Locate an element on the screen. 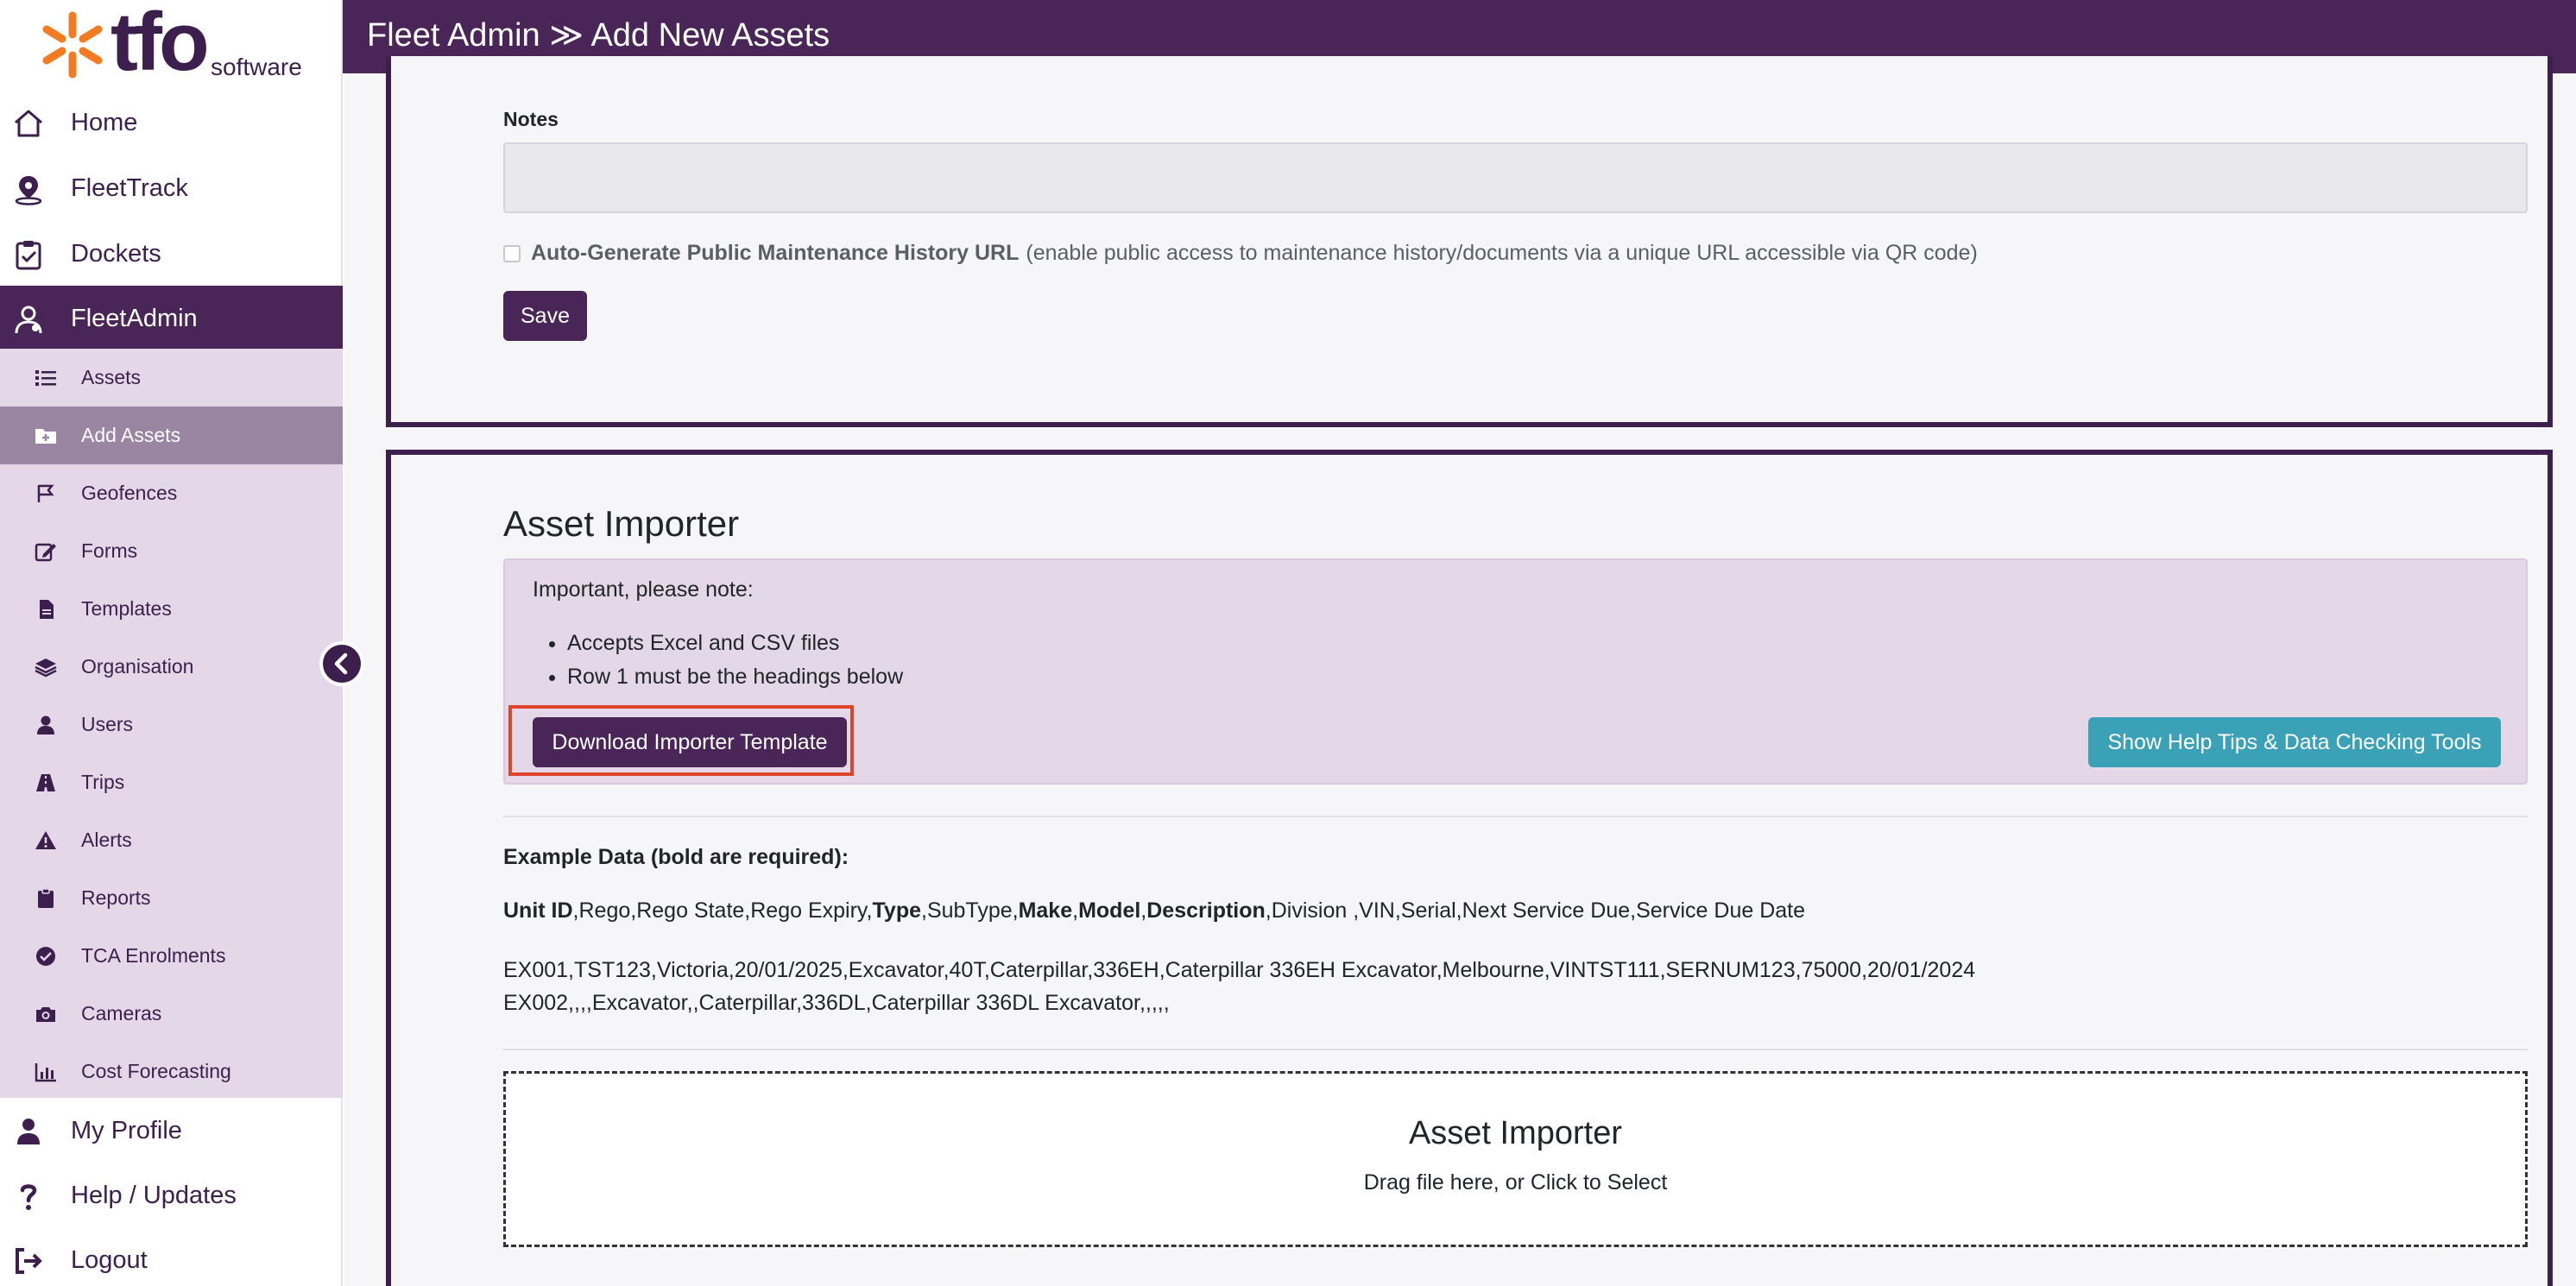 This screenshot has width=2576, height=1286. brand-logo: tfo software is located at coordinates (182, 44).